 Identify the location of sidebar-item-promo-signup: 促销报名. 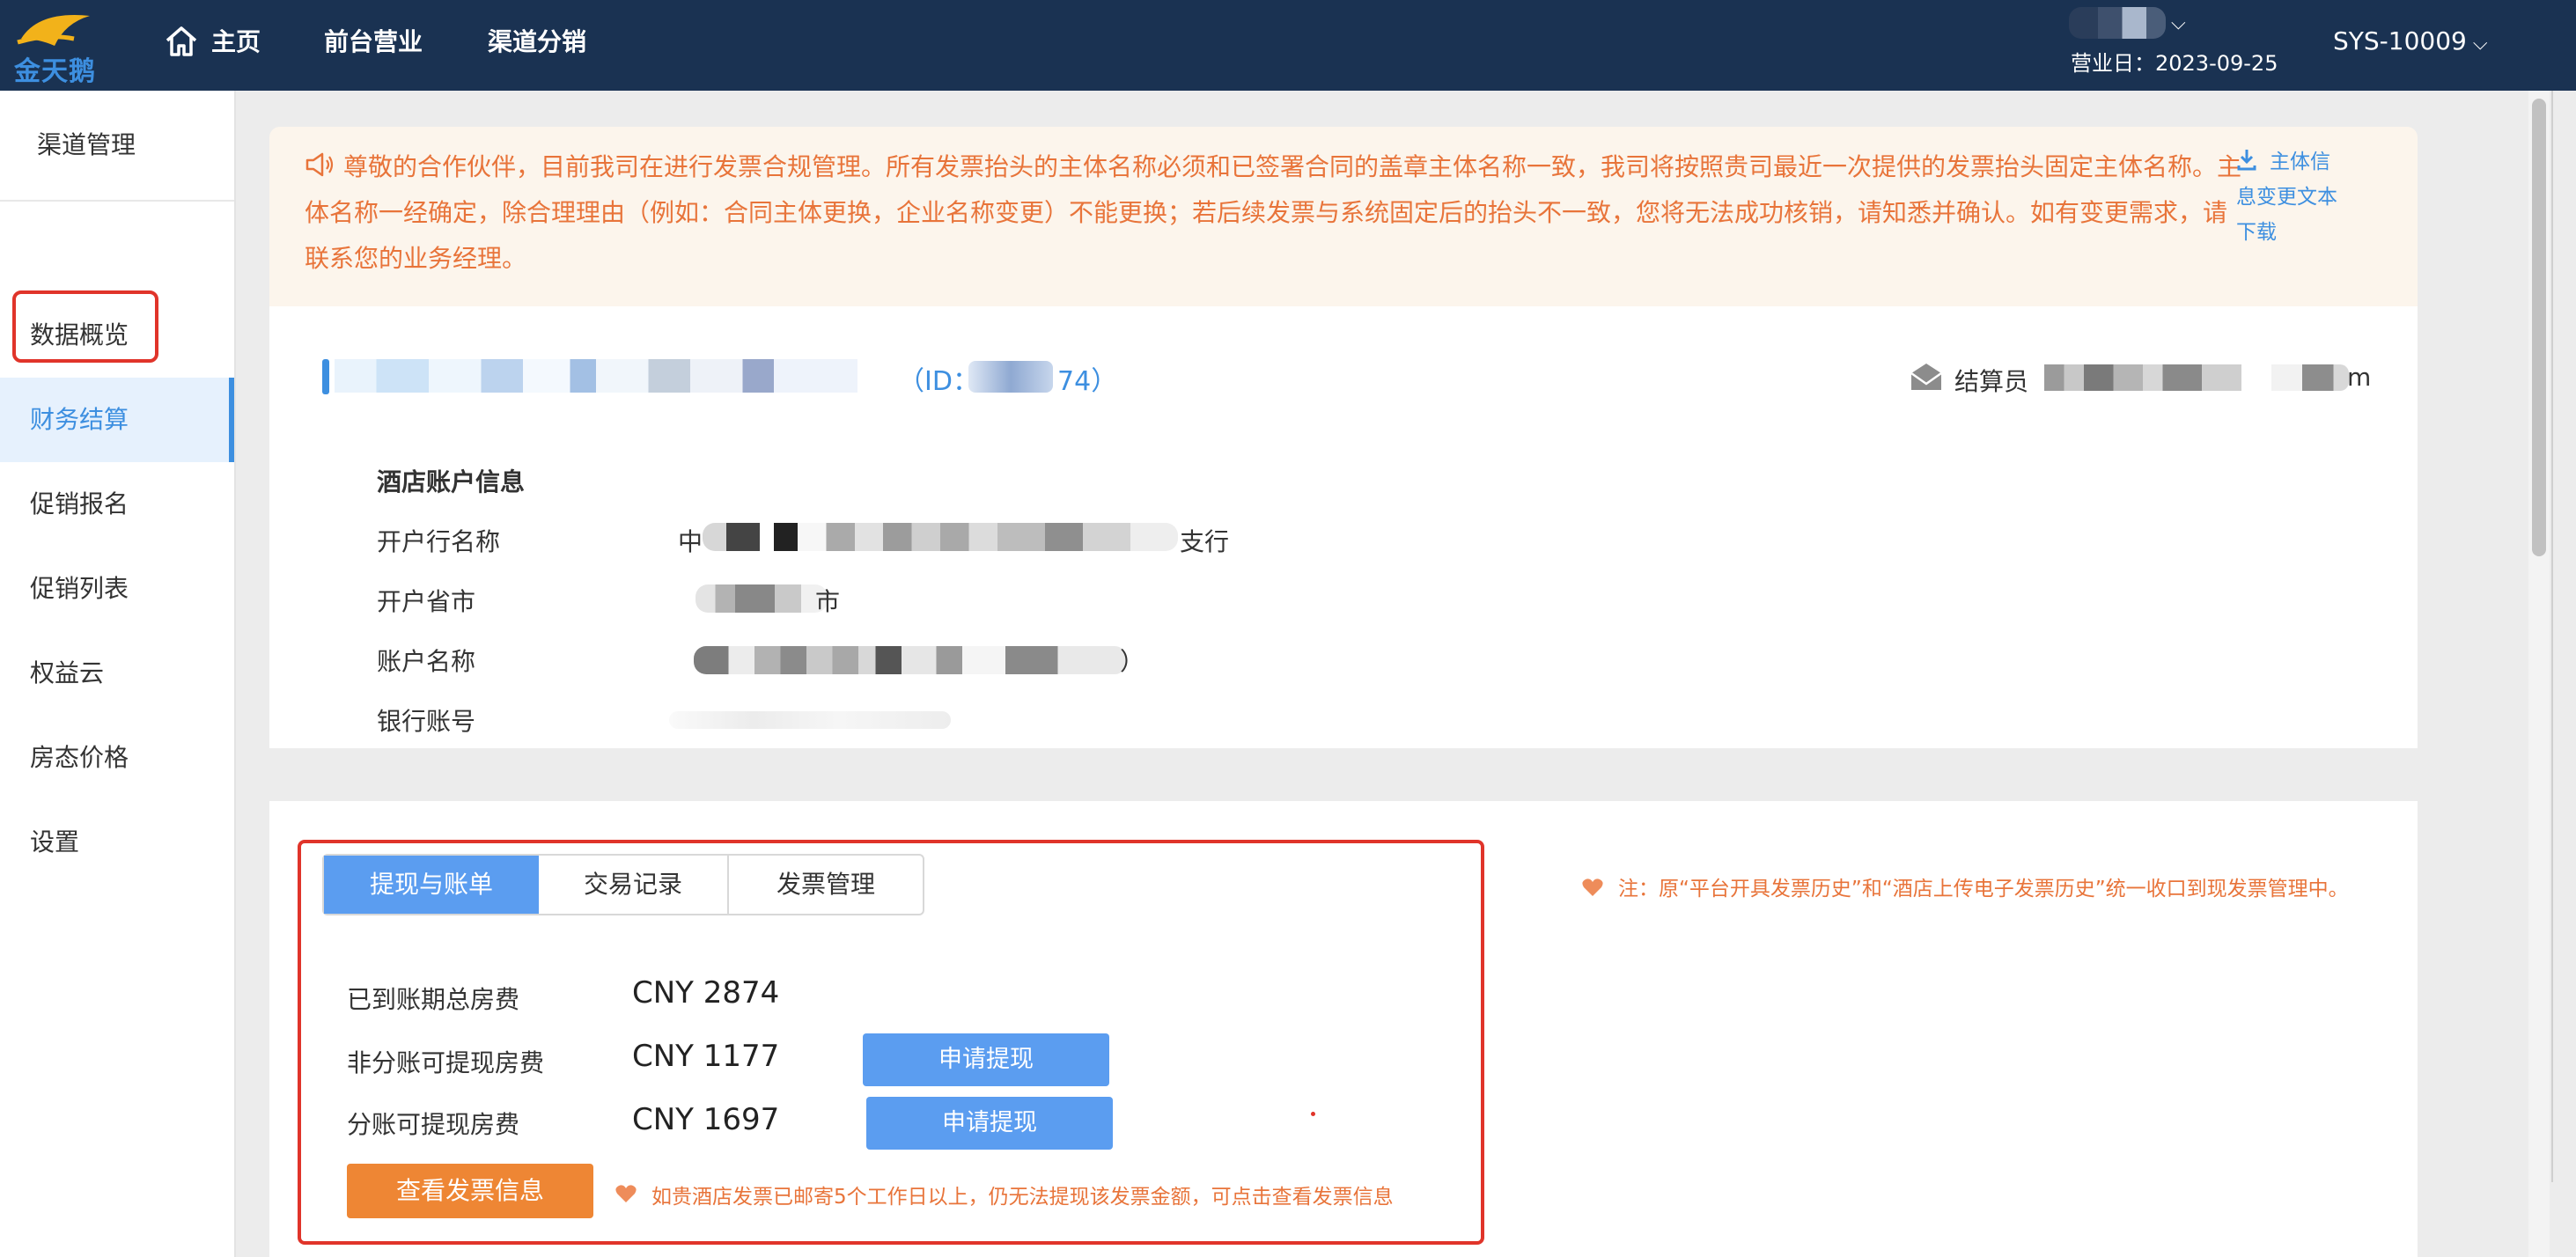
(117, 504).